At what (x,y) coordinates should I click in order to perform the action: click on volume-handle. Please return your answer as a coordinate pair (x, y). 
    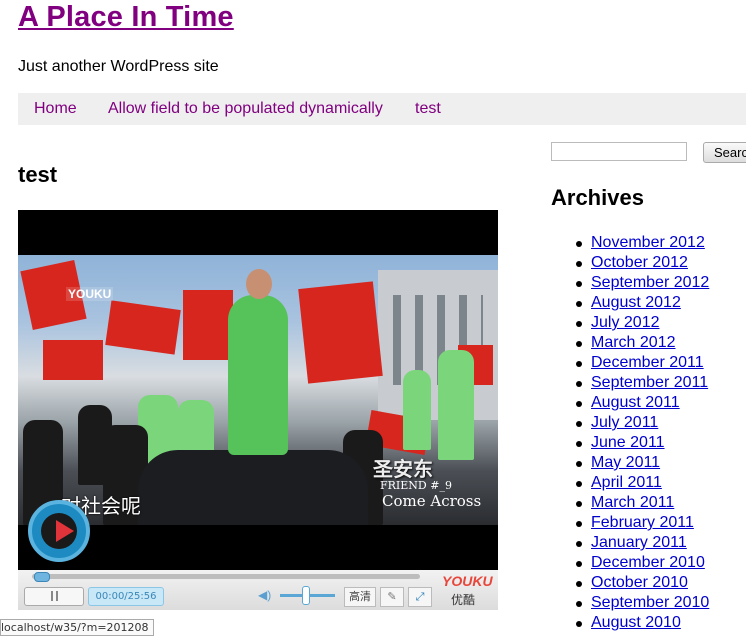
    Looking at the image, I should click on (306, 595).